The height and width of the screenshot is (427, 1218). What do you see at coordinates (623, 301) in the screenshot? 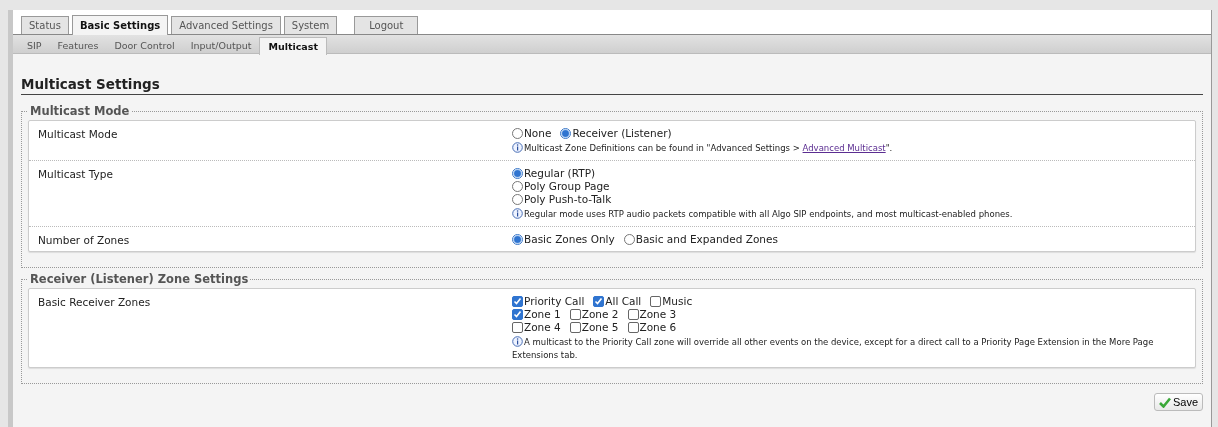
I see `option-label: All Call` at bounding box center [623, 301].